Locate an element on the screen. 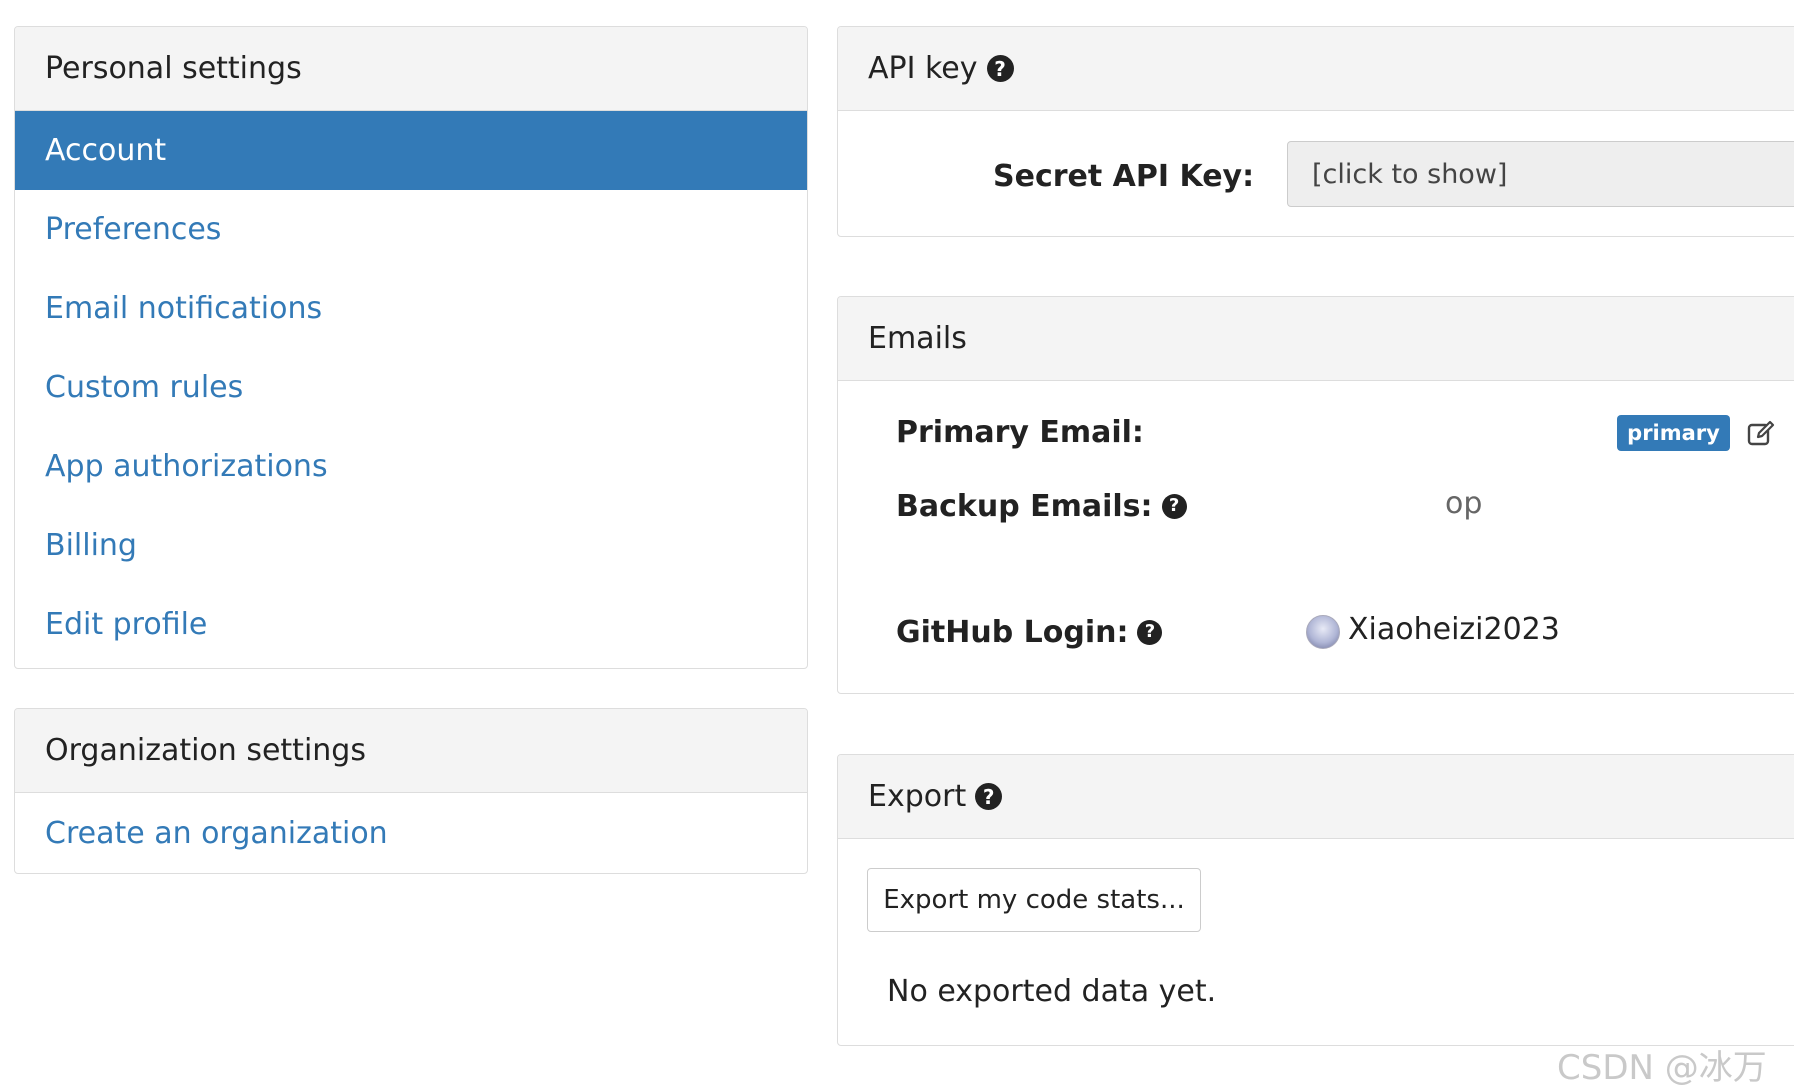 The image size is (1794, 1092). nav-item-custom-rules: Custom rules is located at coordinates (411, 387).